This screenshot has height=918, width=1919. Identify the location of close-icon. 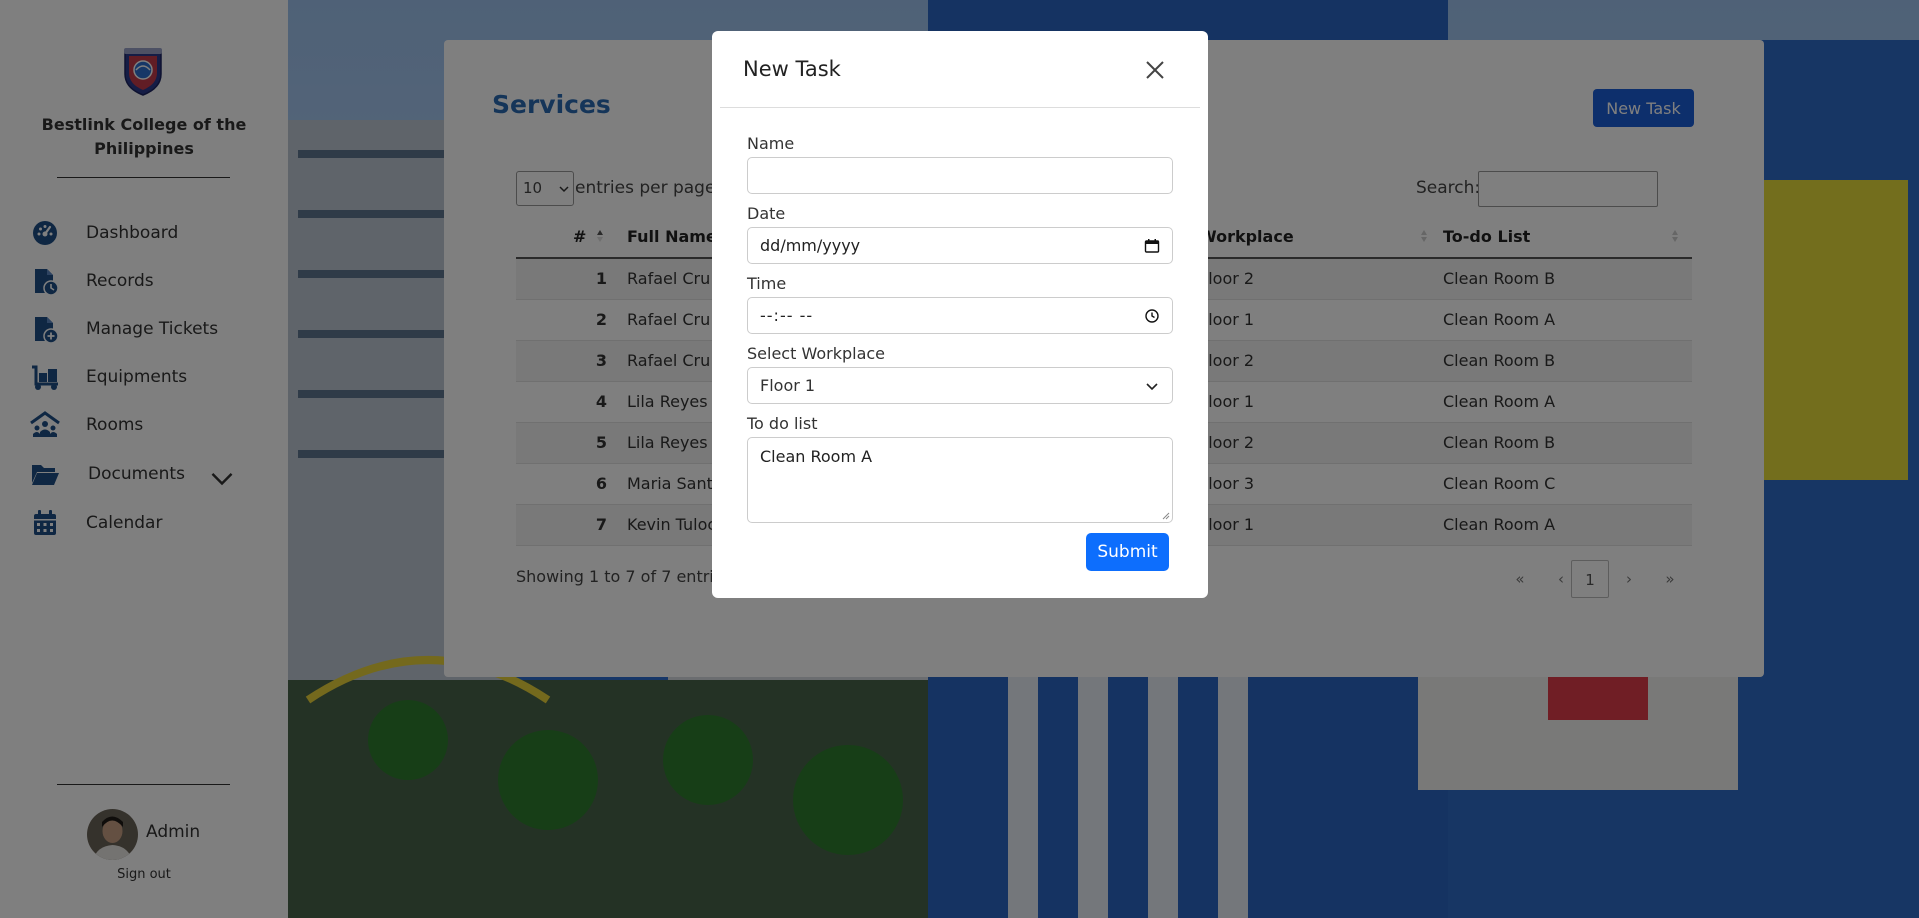
(1155, 70).